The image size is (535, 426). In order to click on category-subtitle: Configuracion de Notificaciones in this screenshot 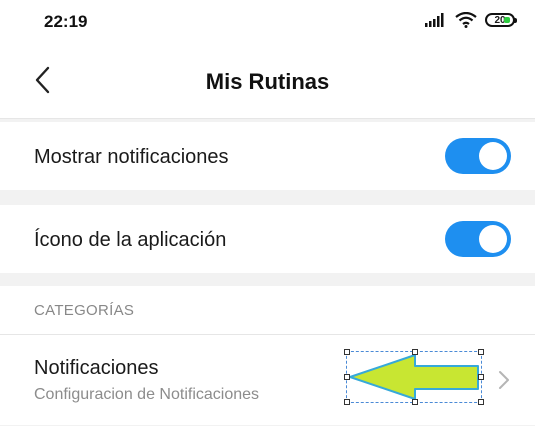, I will do `click(147, 394)`.